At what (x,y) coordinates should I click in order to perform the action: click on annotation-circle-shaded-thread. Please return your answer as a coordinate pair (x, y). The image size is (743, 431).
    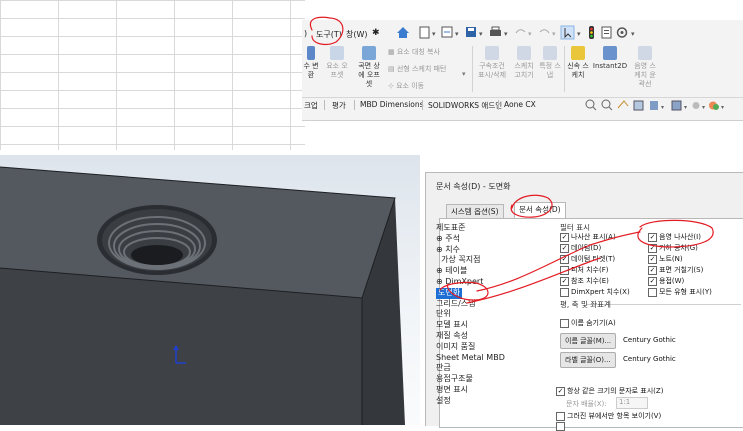
    Looking at the image, I should click on (675, 233).